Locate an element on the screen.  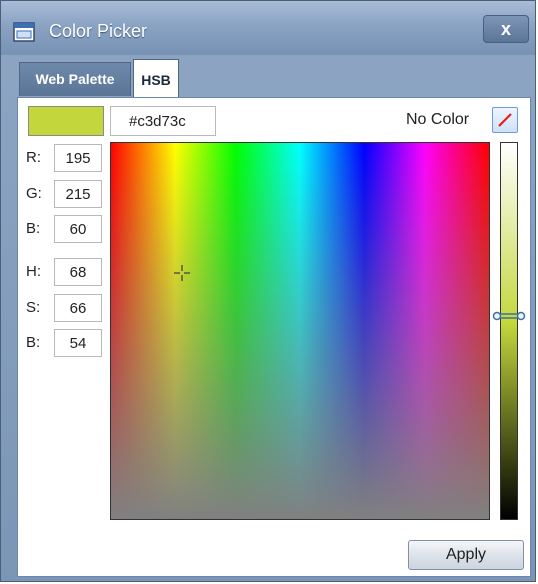
g-field is located at coordinates (78, 194).